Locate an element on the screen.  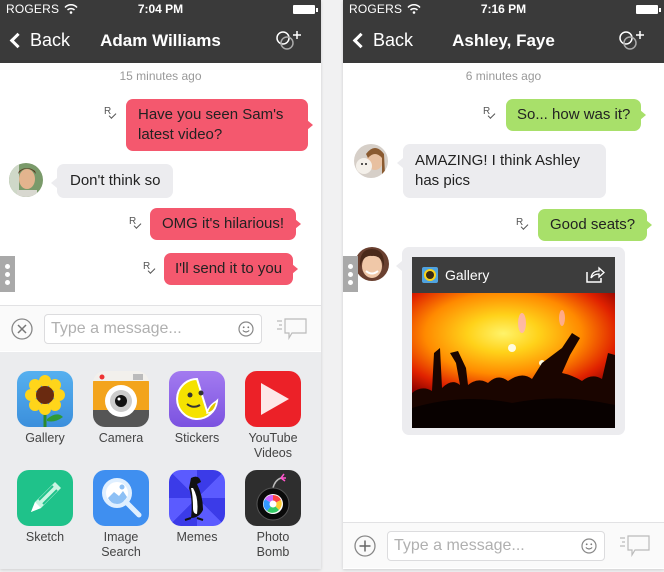
message-timestamp: 15 minutes ago is located at coordinates (160, 76).